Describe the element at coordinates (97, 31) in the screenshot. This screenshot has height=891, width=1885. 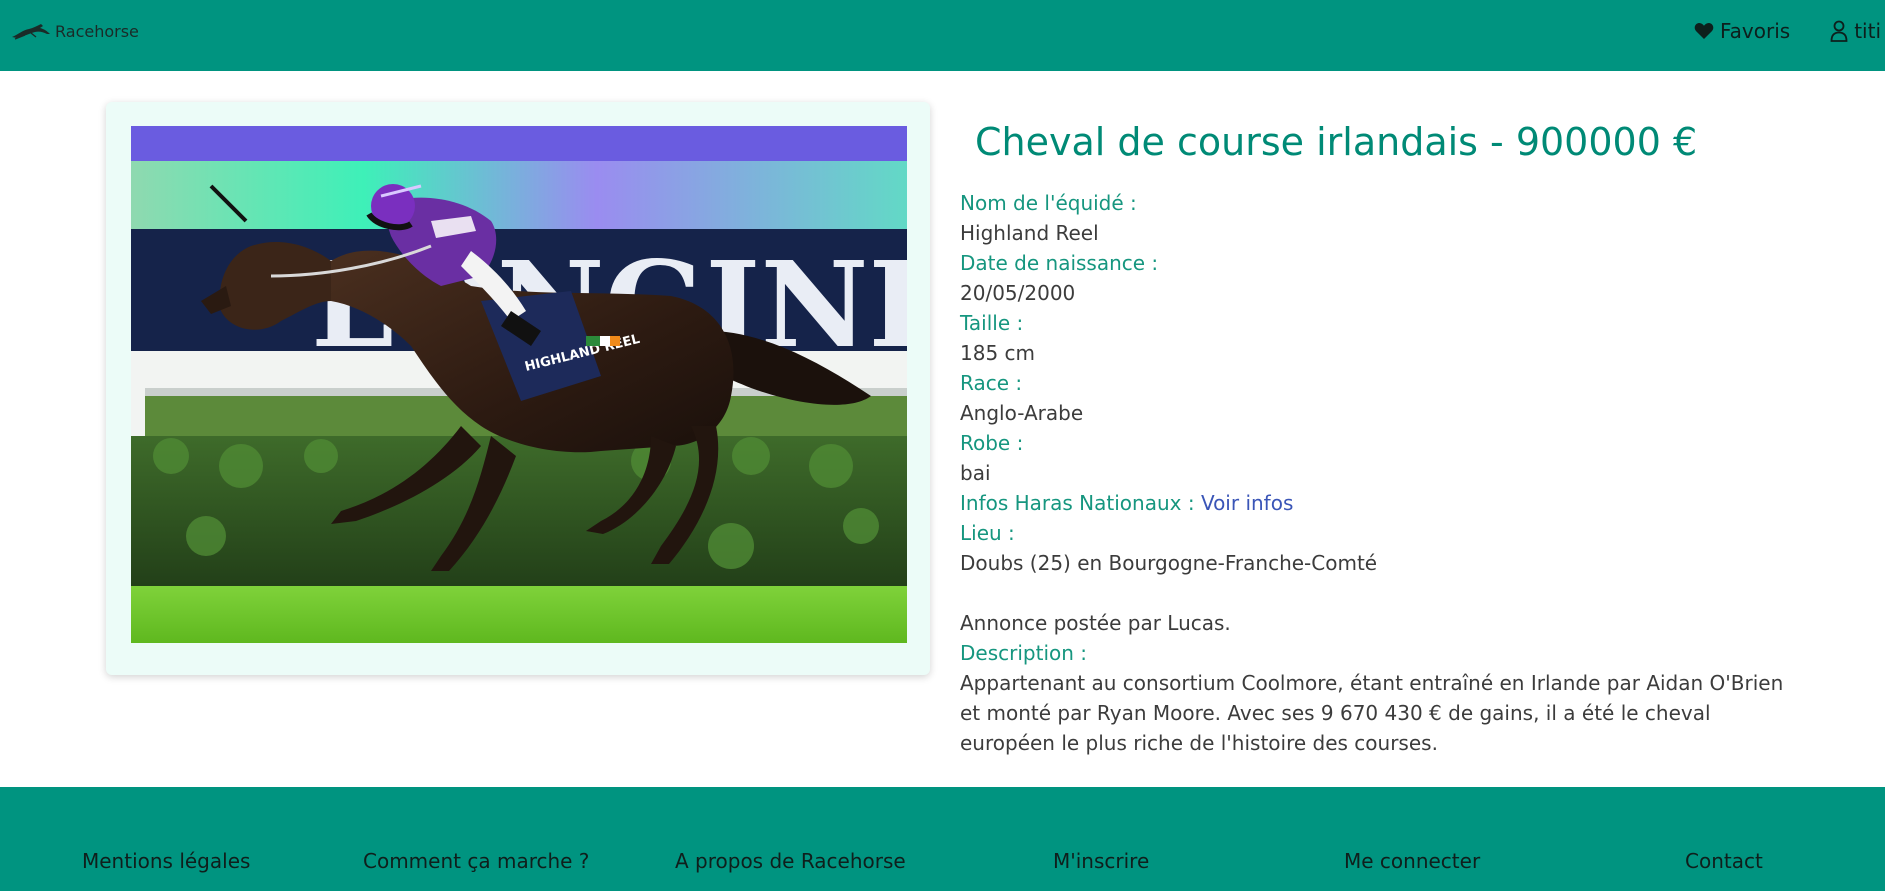
I see `brand-name: Racehorse` at that location.